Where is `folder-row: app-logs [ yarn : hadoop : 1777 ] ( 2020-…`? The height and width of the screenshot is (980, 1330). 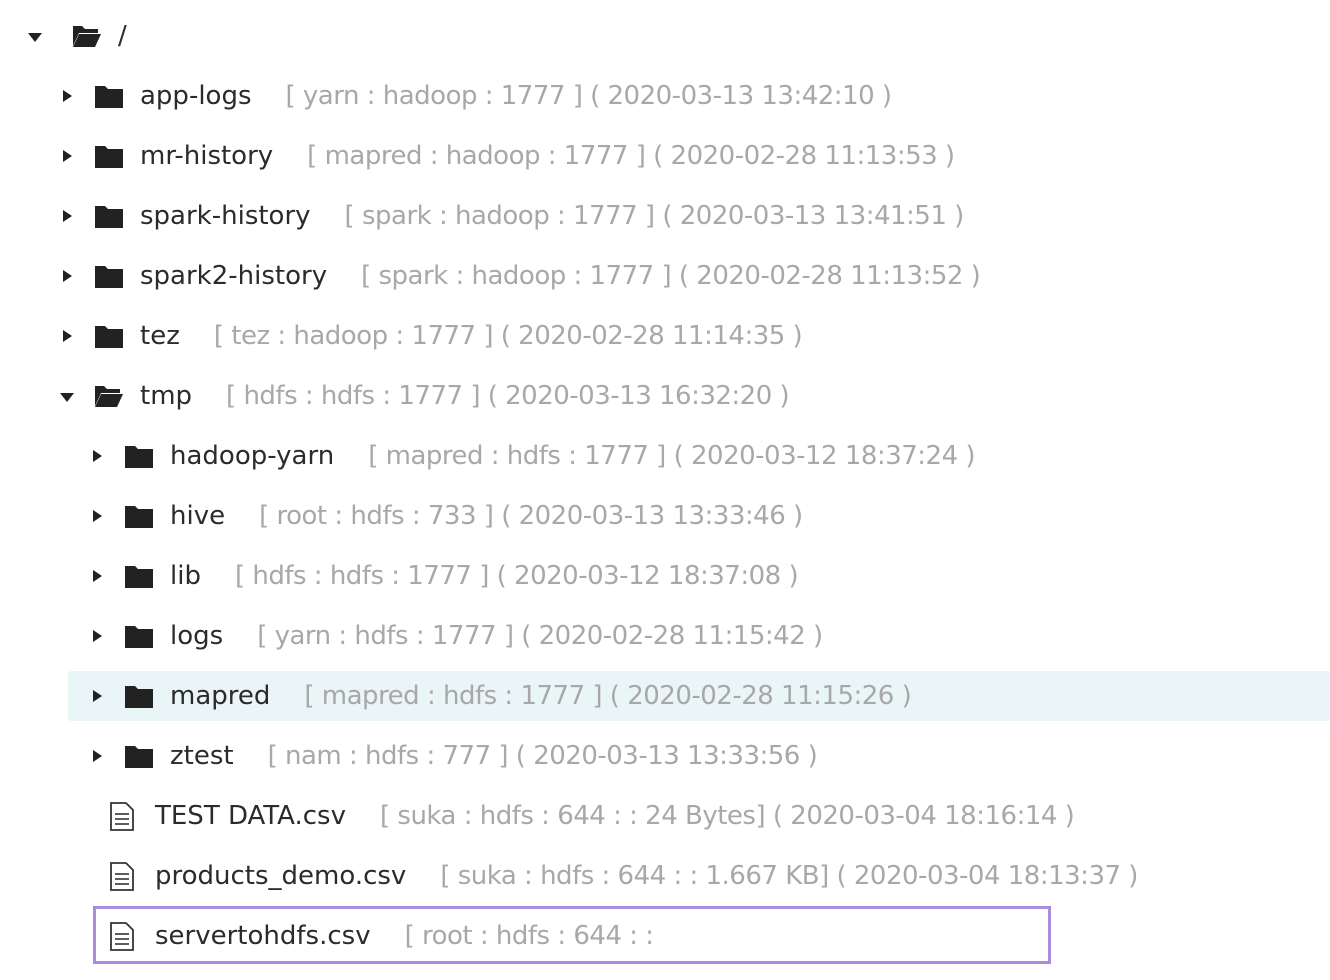
folder-row: app-logs [ yarn : hadoop : 1777 ] ( 2020-… is located at coordinates (665, 96).